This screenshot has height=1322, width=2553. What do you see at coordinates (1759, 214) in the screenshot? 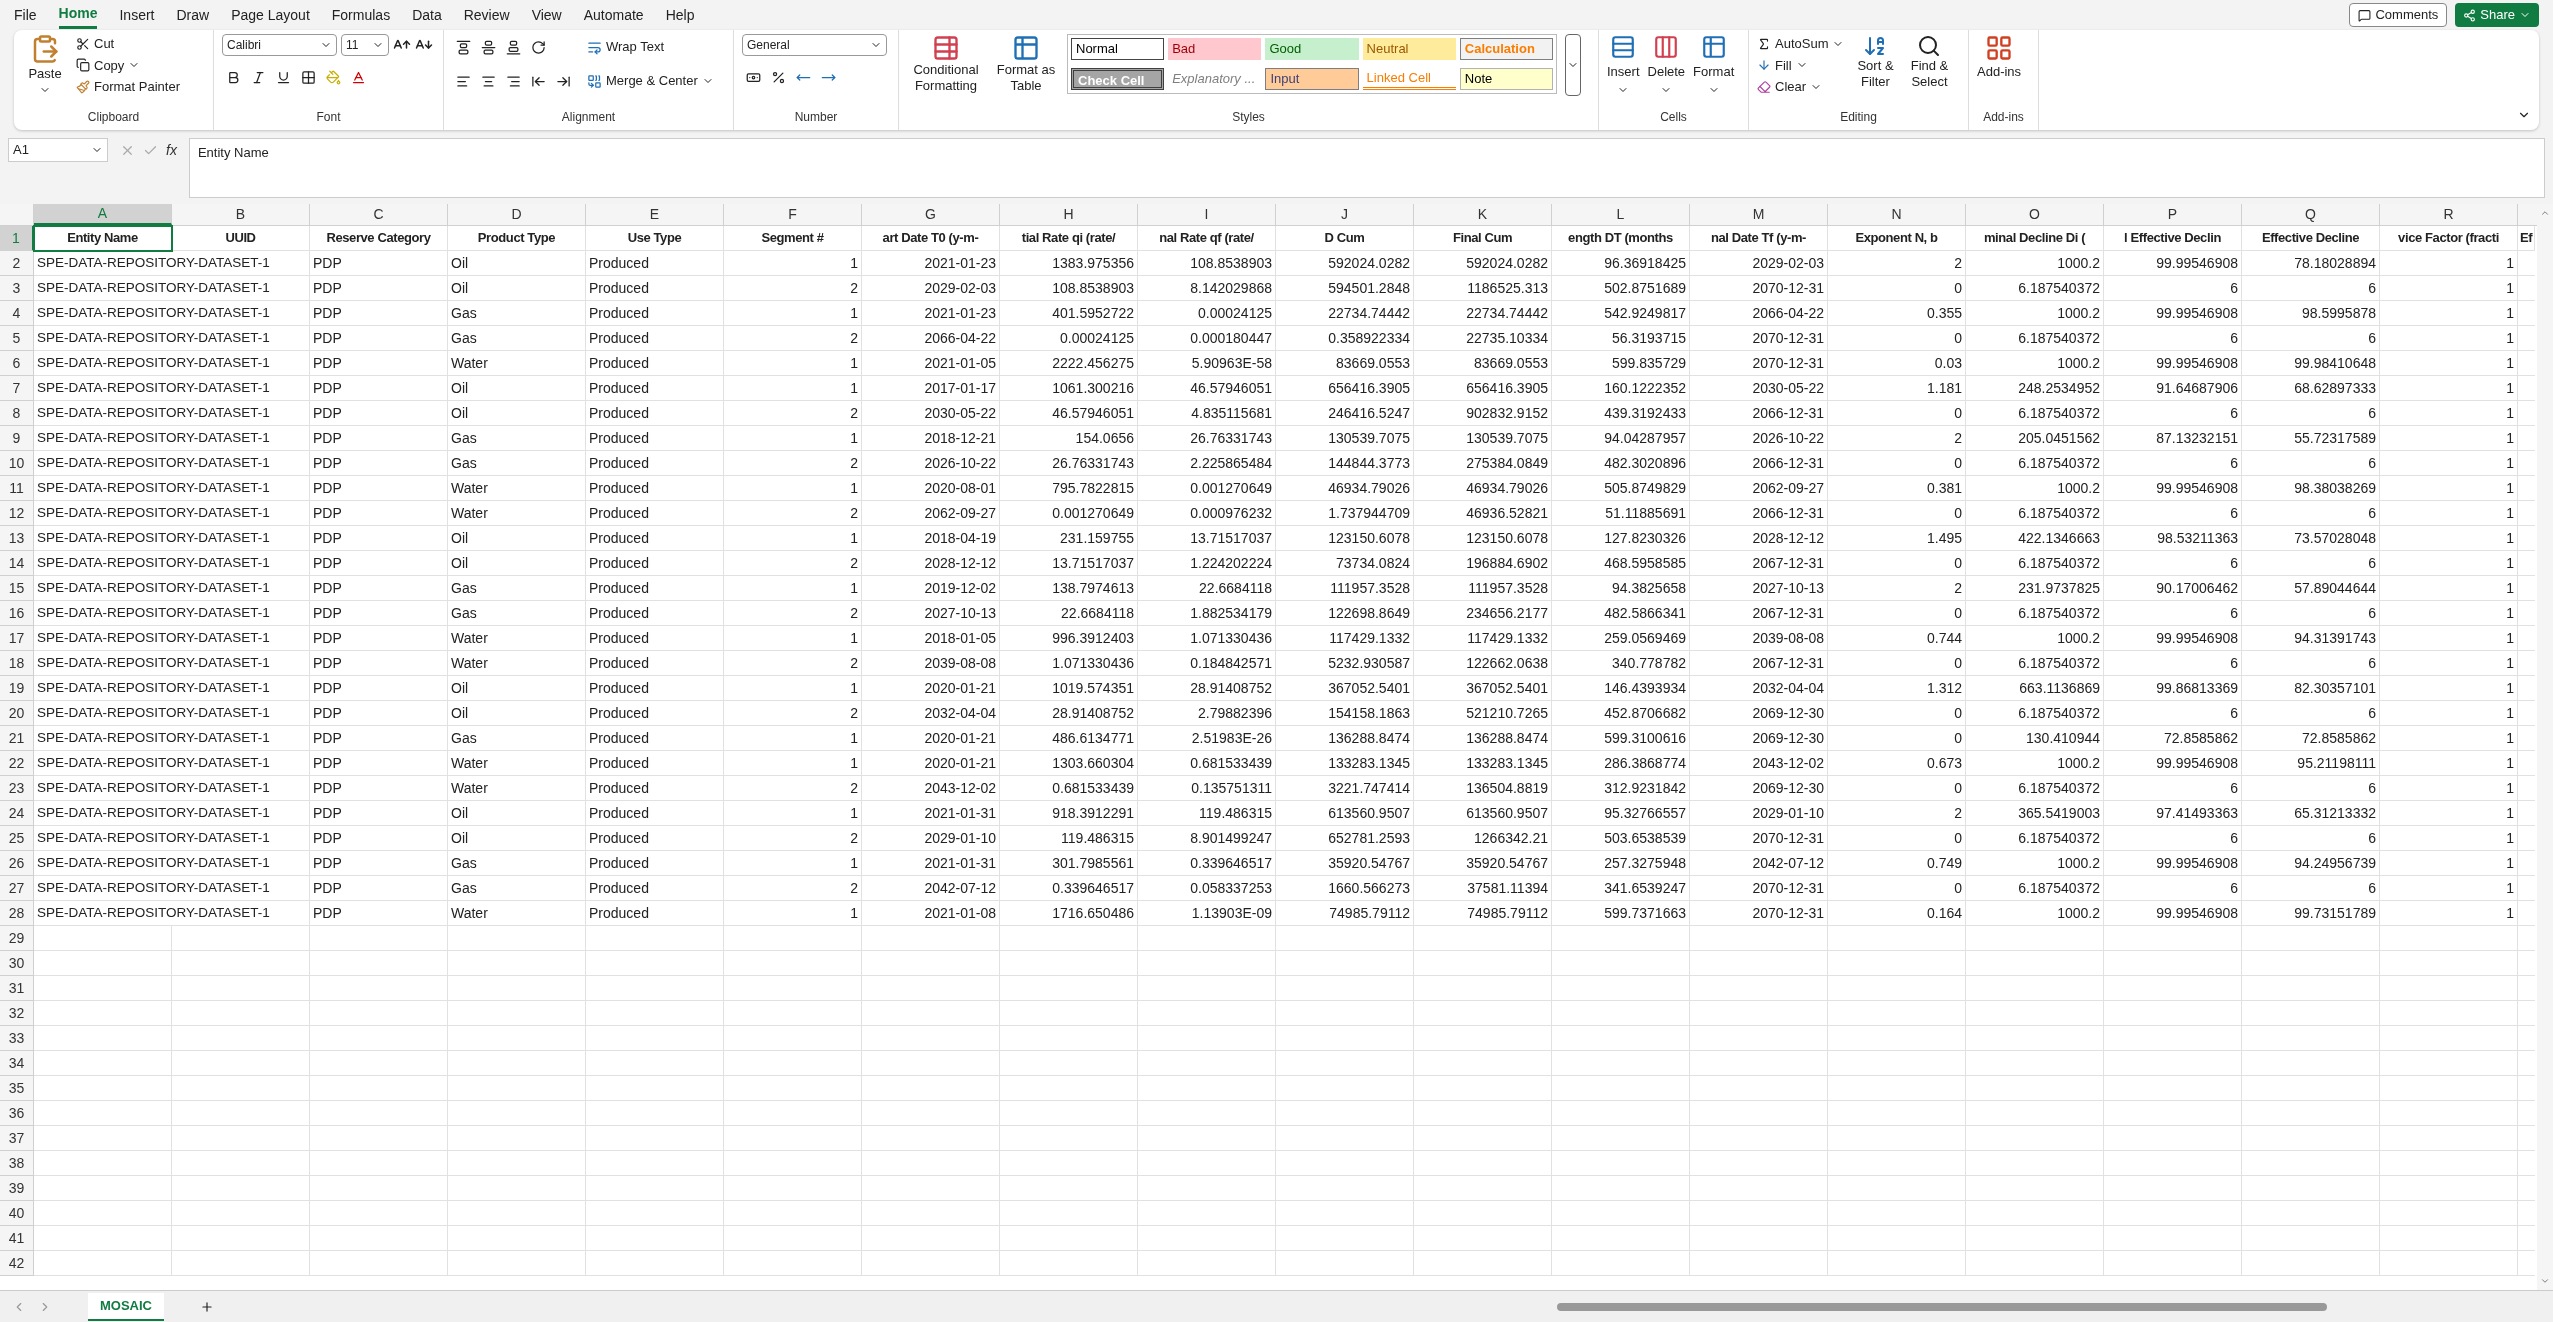
I see `column-header: M` at bounding box center [1759, 214].